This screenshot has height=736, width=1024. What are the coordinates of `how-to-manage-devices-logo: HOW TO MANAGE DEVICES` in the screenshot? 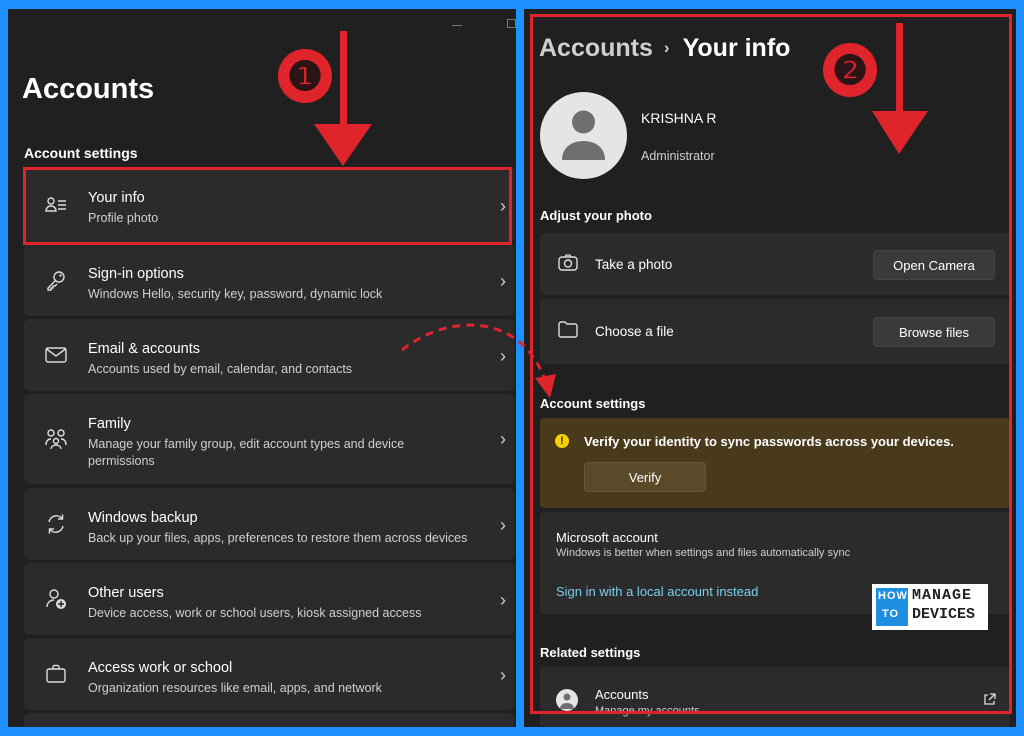 It's located at (930, 607).